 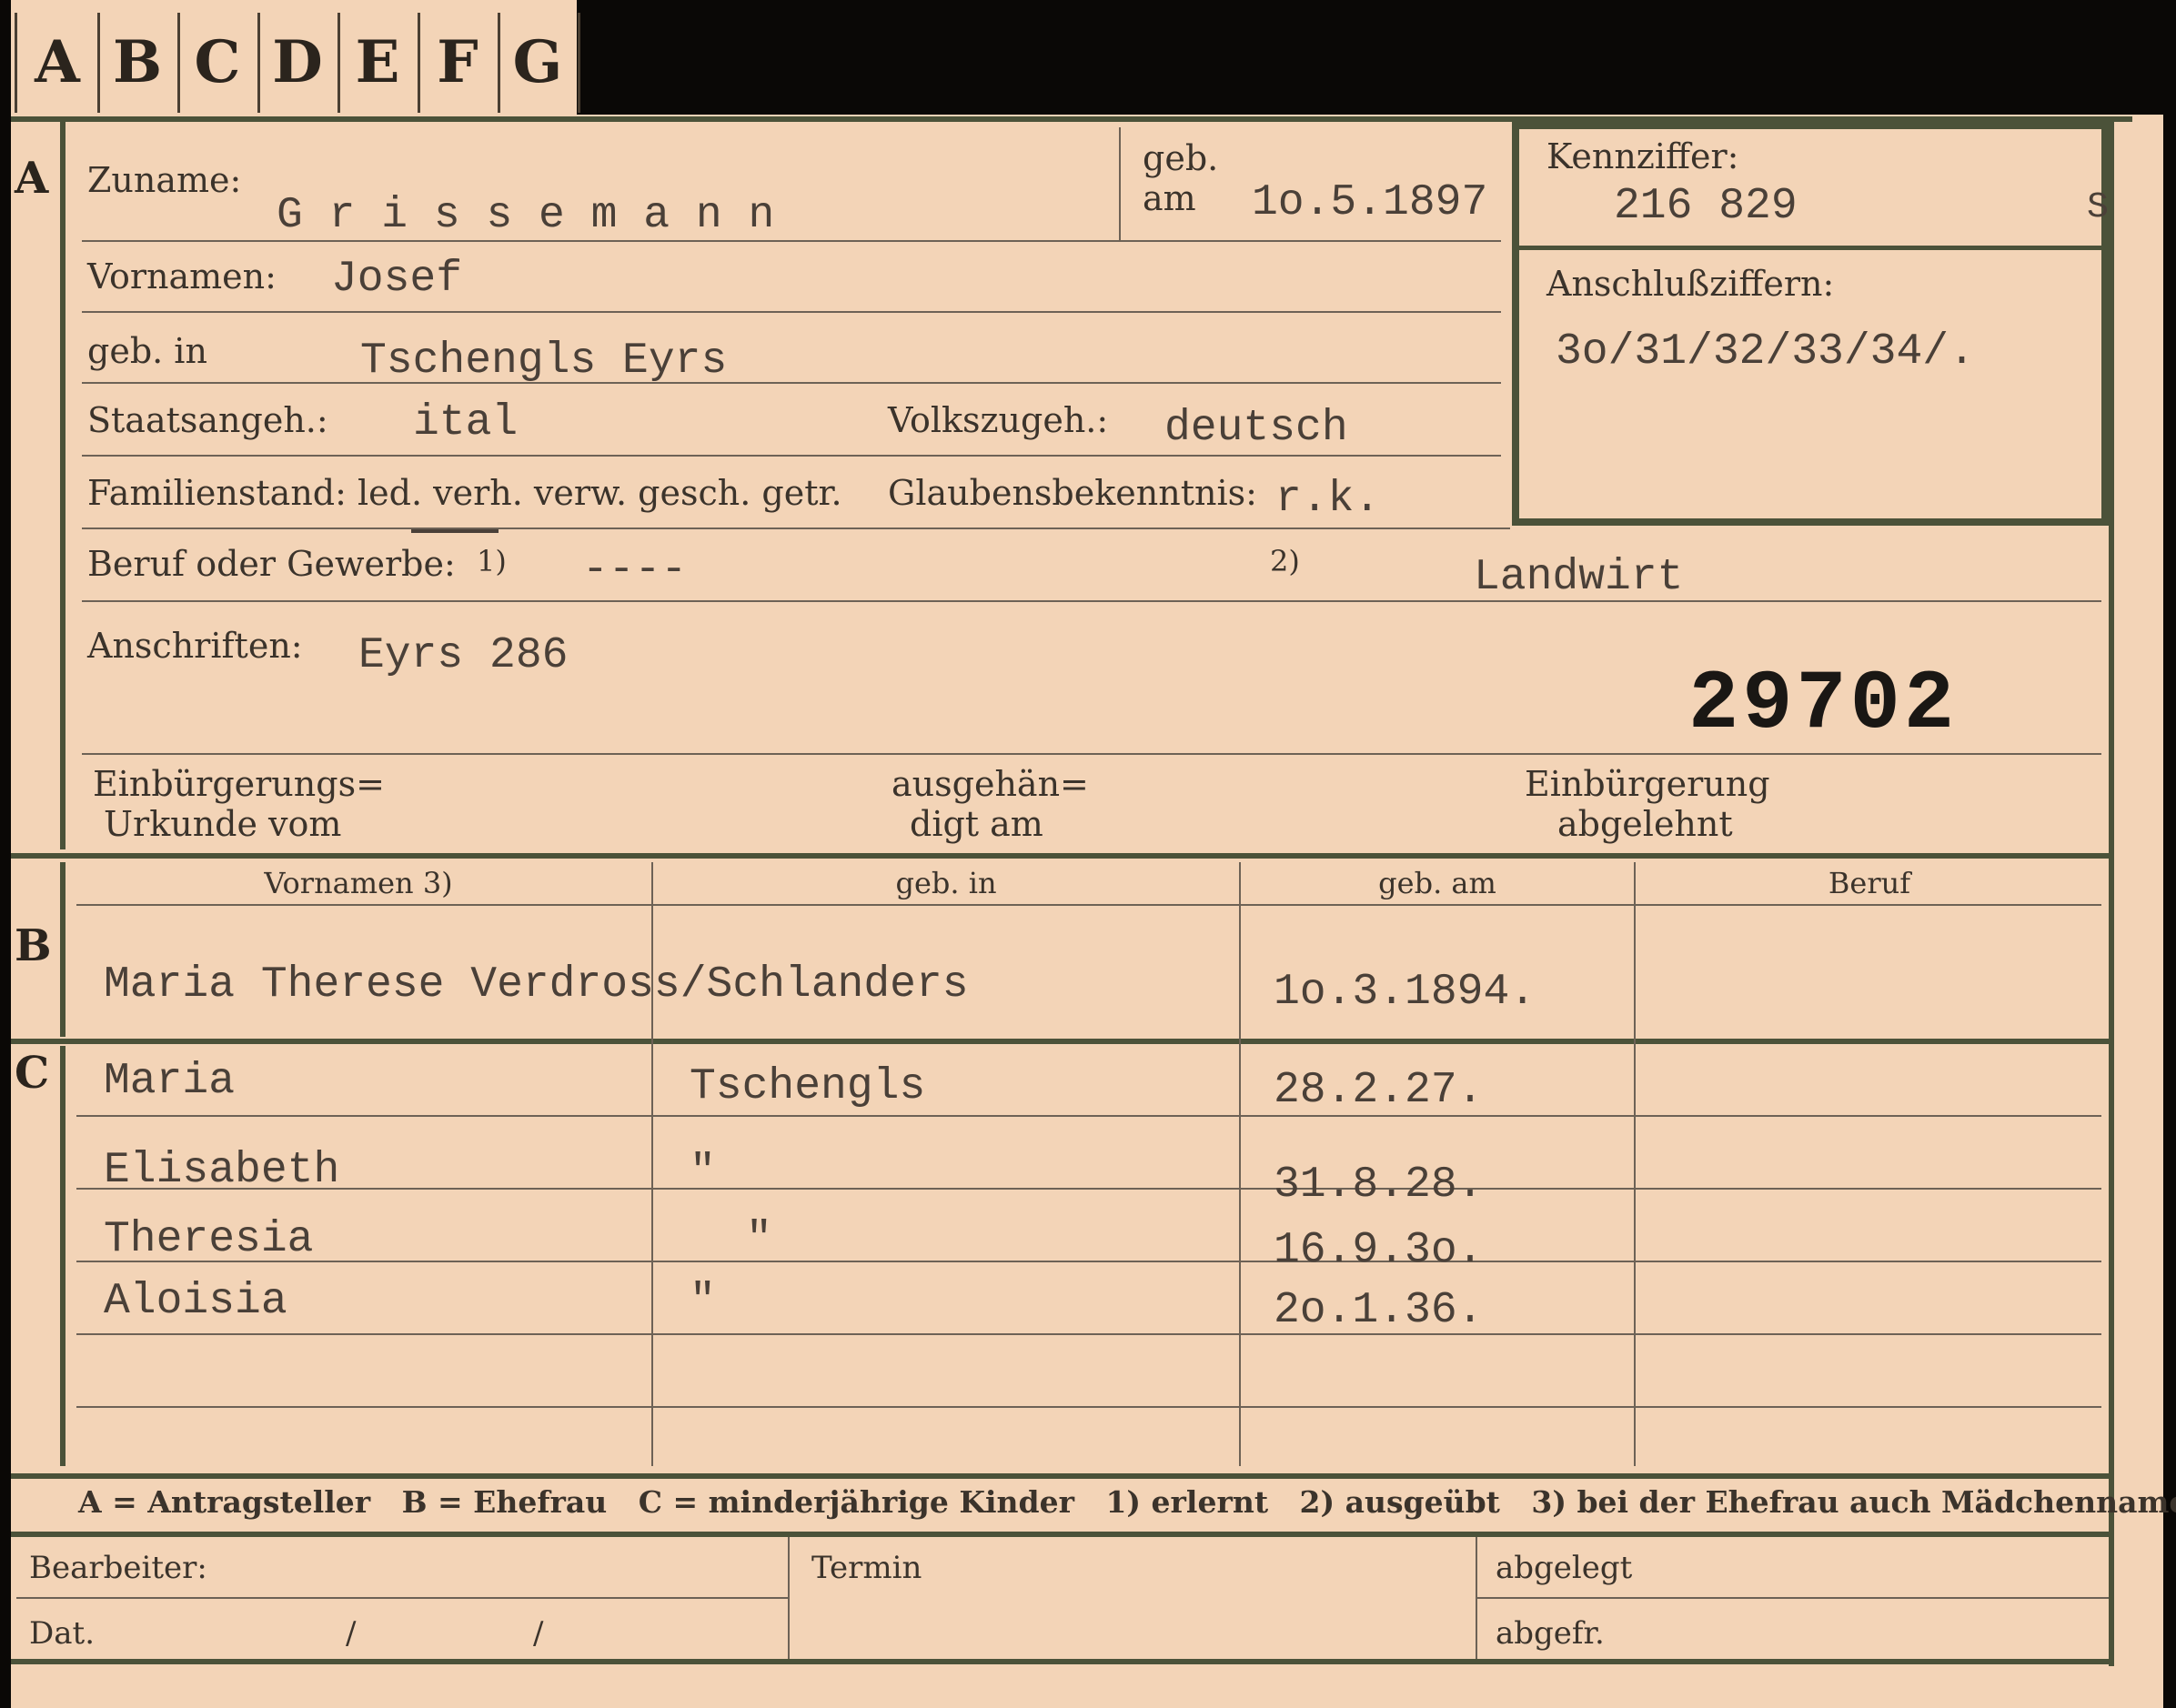 What do you see at coordinates (1645, 824) in the screenshot?
I see `einb-abgelehnt-label-2: abgelehnt` at bounding box center [1645, 824].